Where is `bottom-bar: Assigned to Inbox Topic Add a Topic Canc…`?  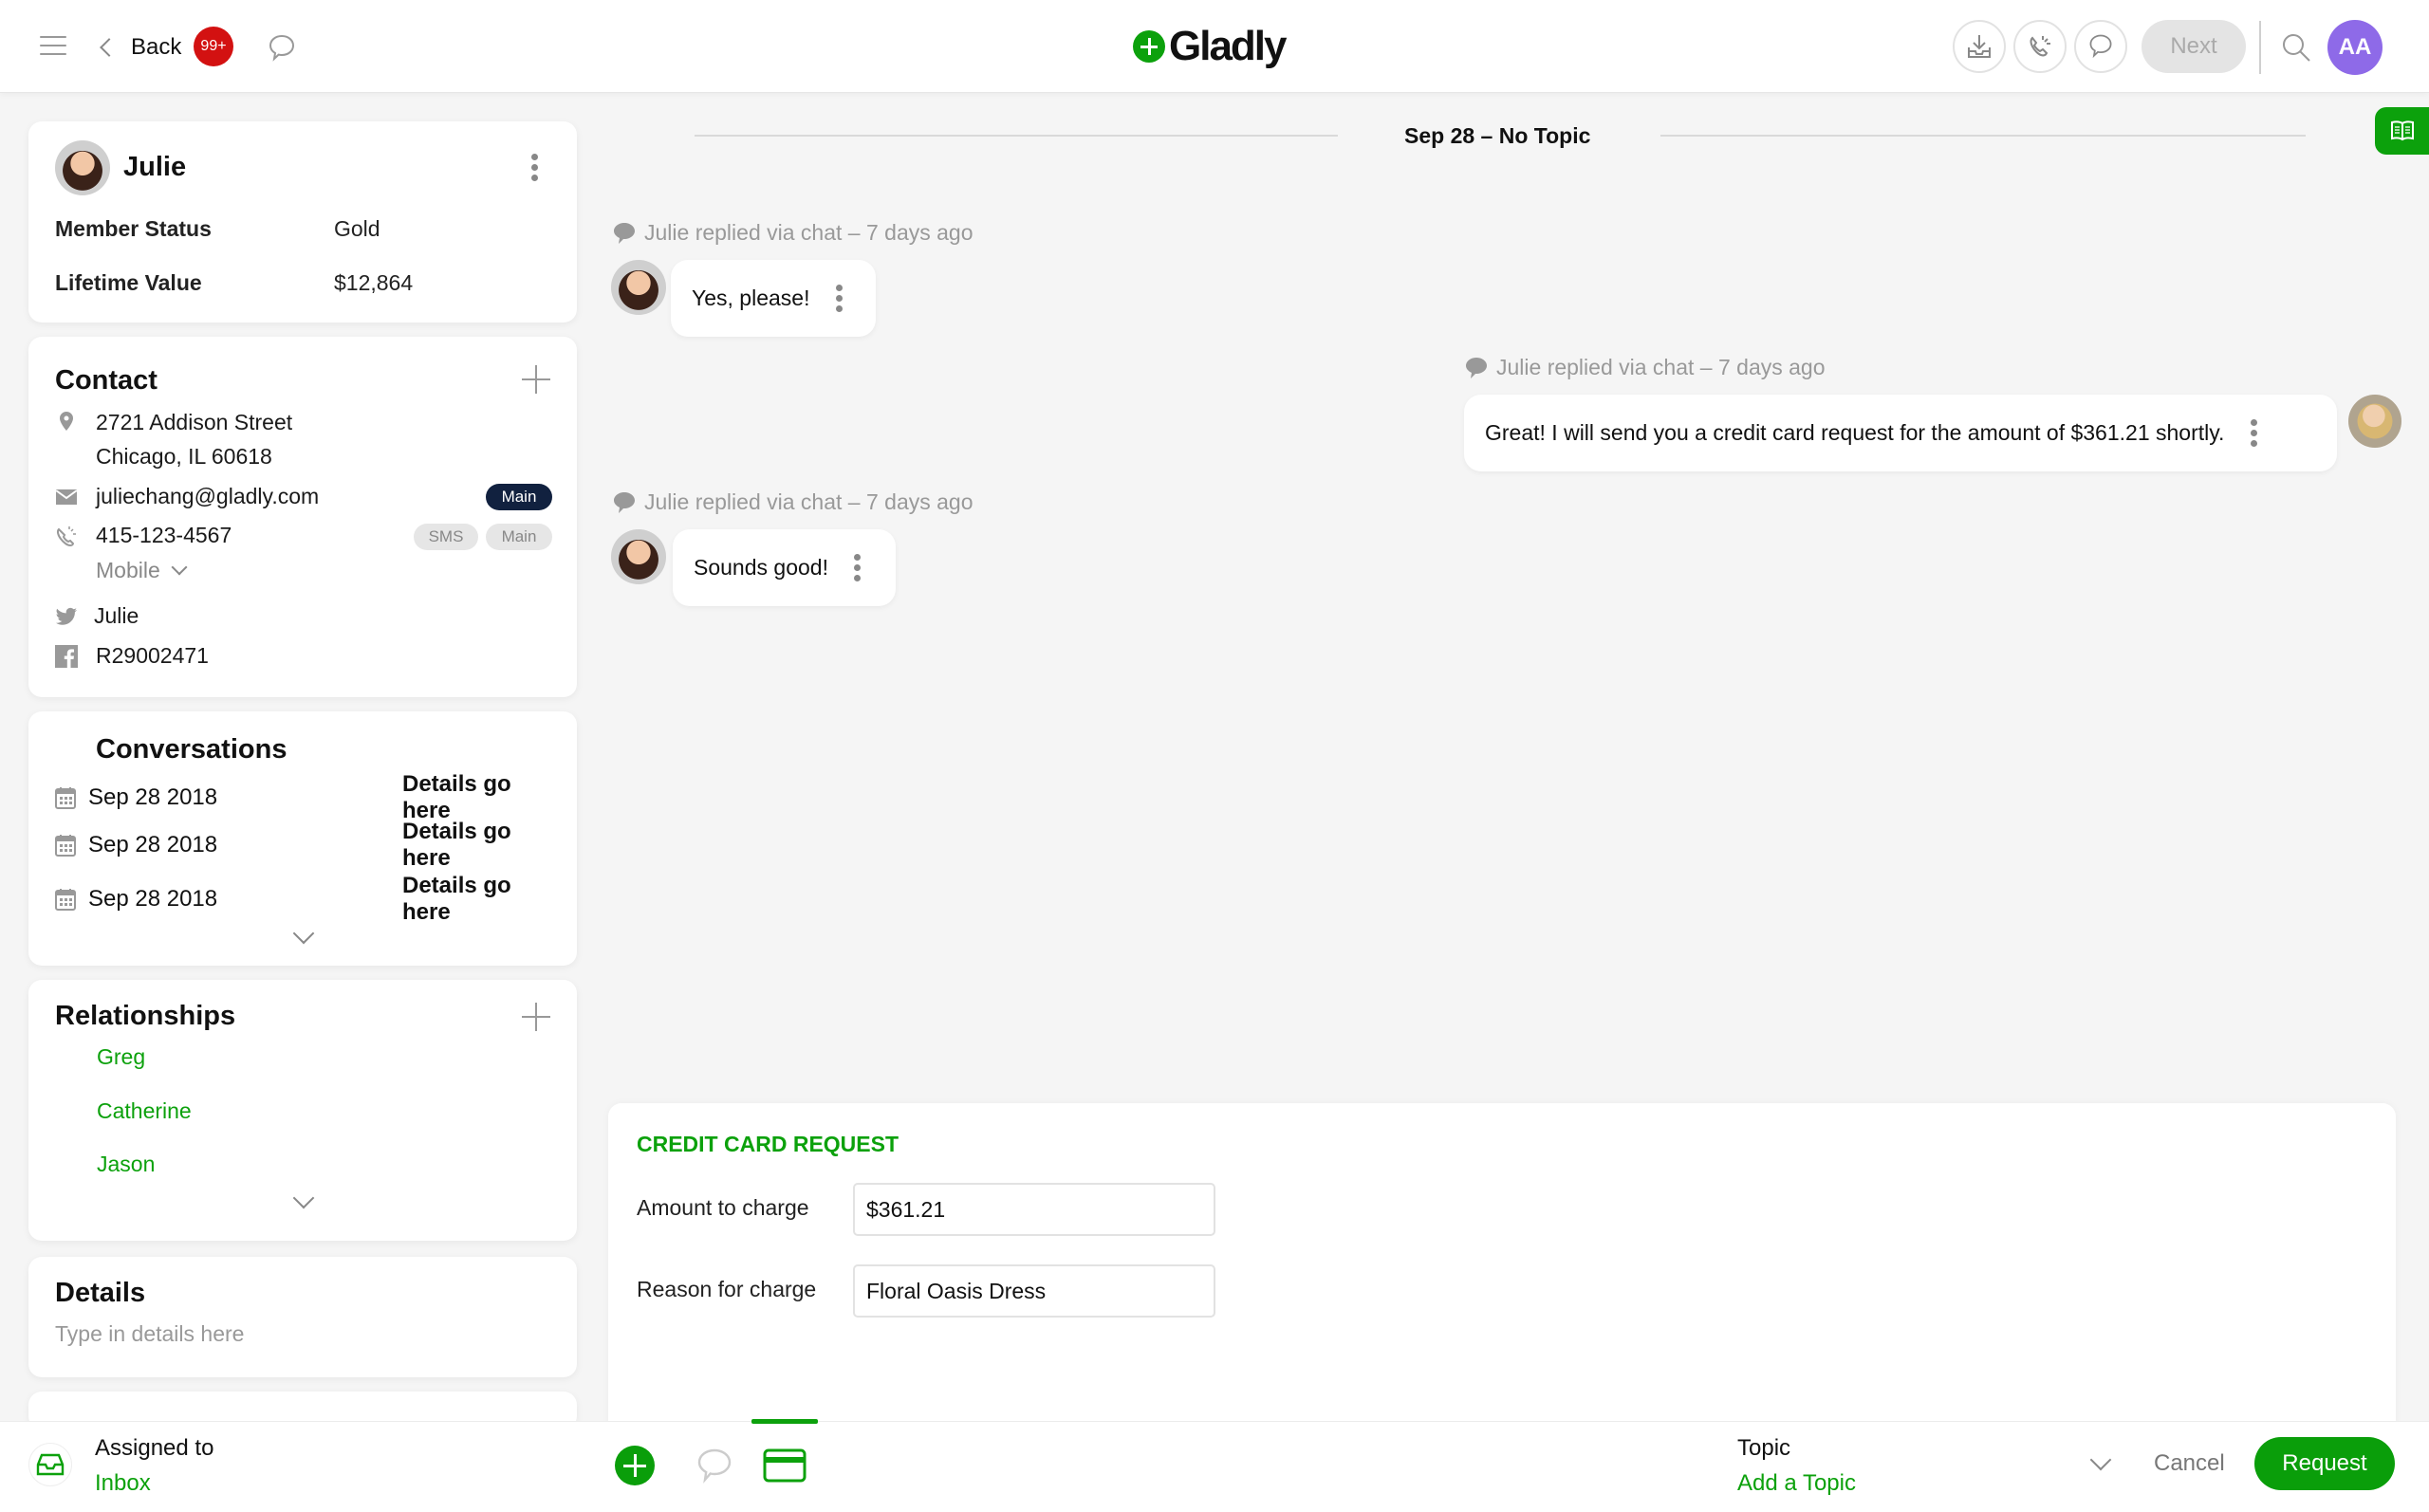 bottom-bar: Assigned to Inbox Topic Add a Topic Canc… is located at coordinates (1214, 1465).